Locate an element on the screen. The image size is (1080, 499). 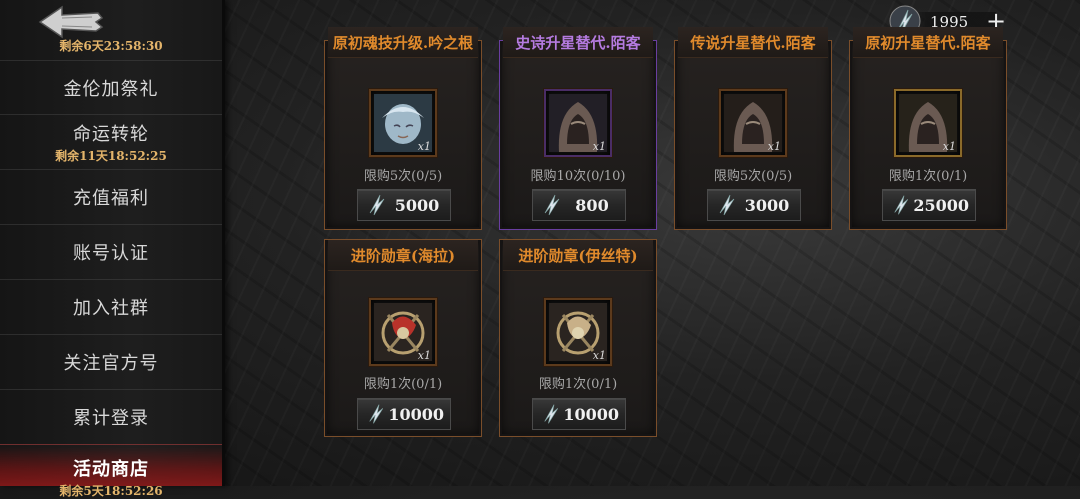
sidebar-item-follow-official: 关注官方号 is located at coordinates (111, 361).